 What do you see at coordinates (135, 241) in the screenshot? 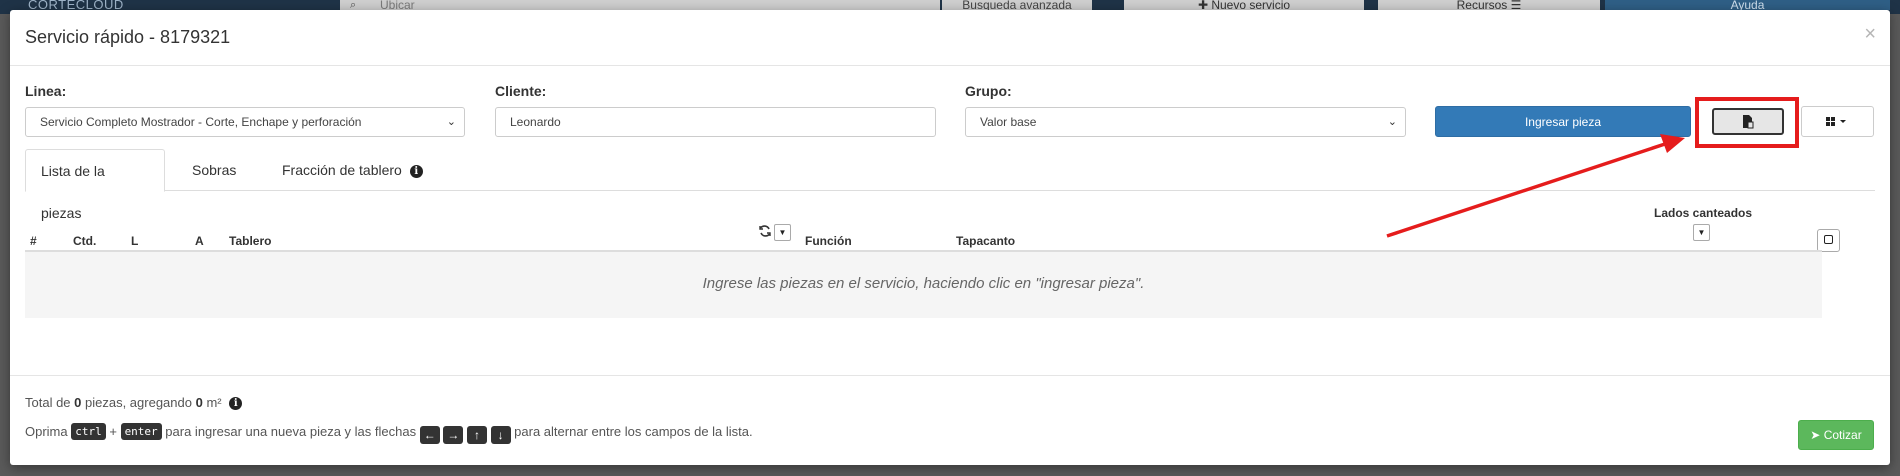
I see `col-l: L` at bounding box center [135, 241].